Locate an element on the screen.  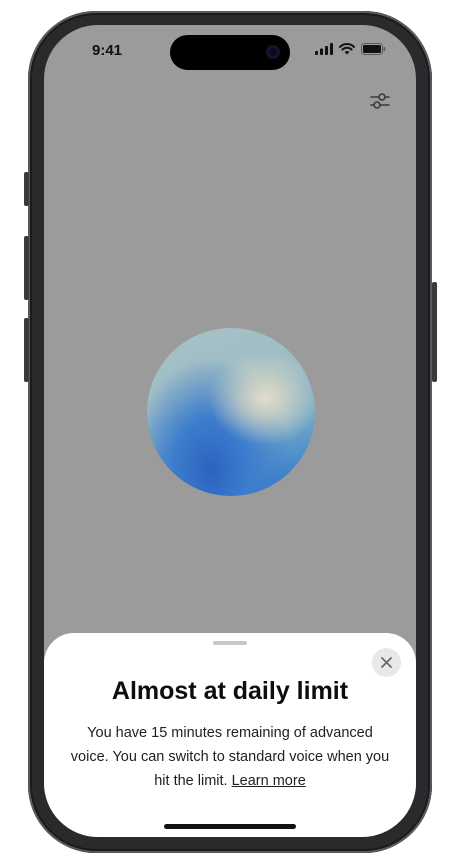
settings-sliders-icon is located at coordinates (380, 101).